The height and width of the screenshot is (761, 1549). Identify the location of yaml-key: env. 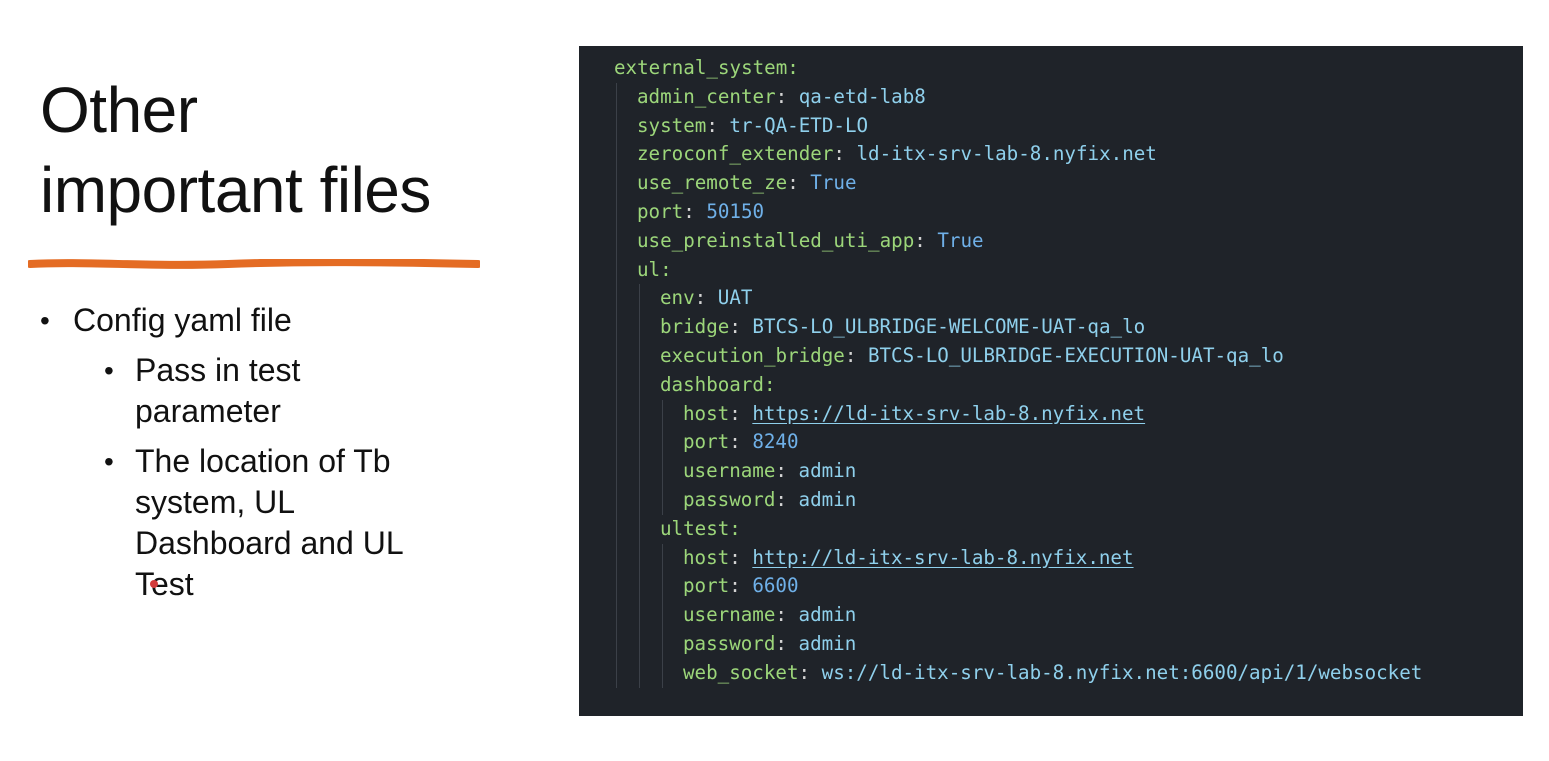
(677, 298).